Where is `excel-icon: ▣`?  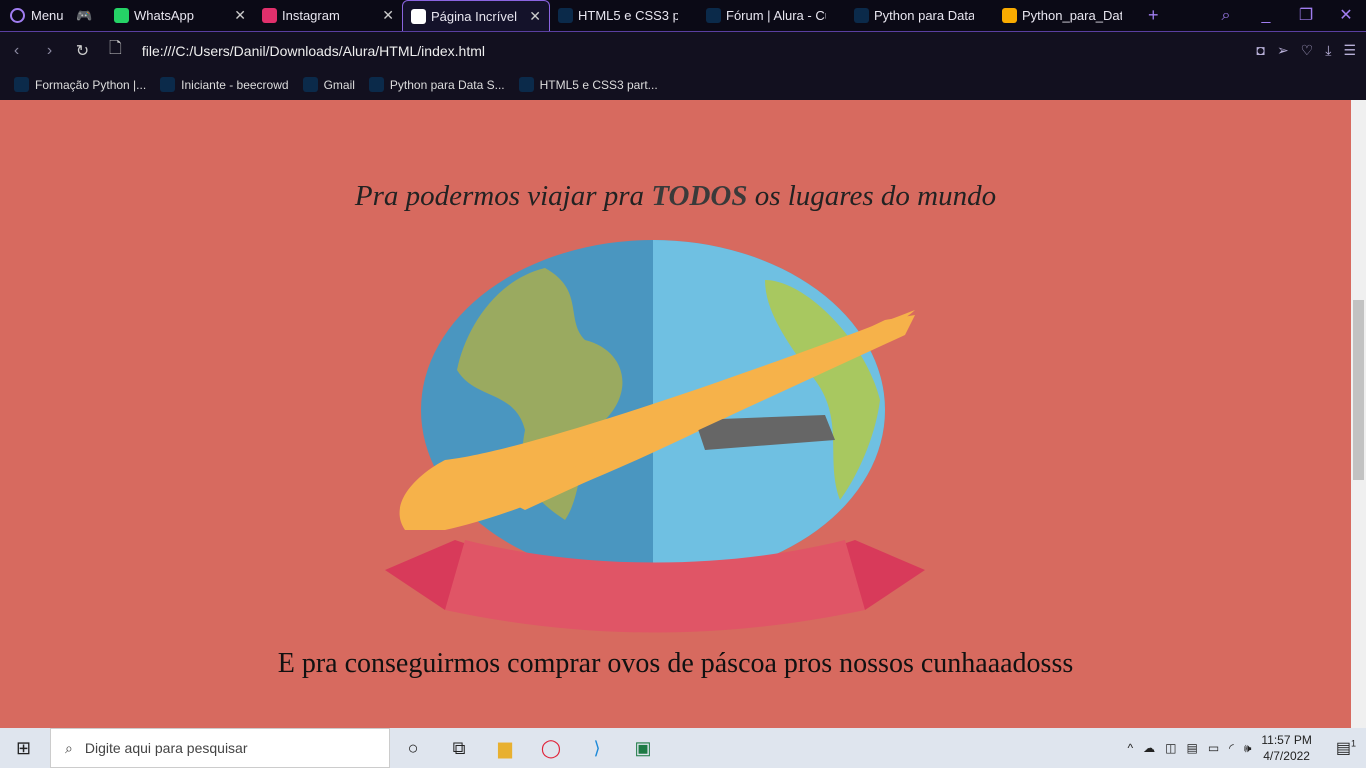 excel-icon: ▣ is located at coordinates (643, 748).